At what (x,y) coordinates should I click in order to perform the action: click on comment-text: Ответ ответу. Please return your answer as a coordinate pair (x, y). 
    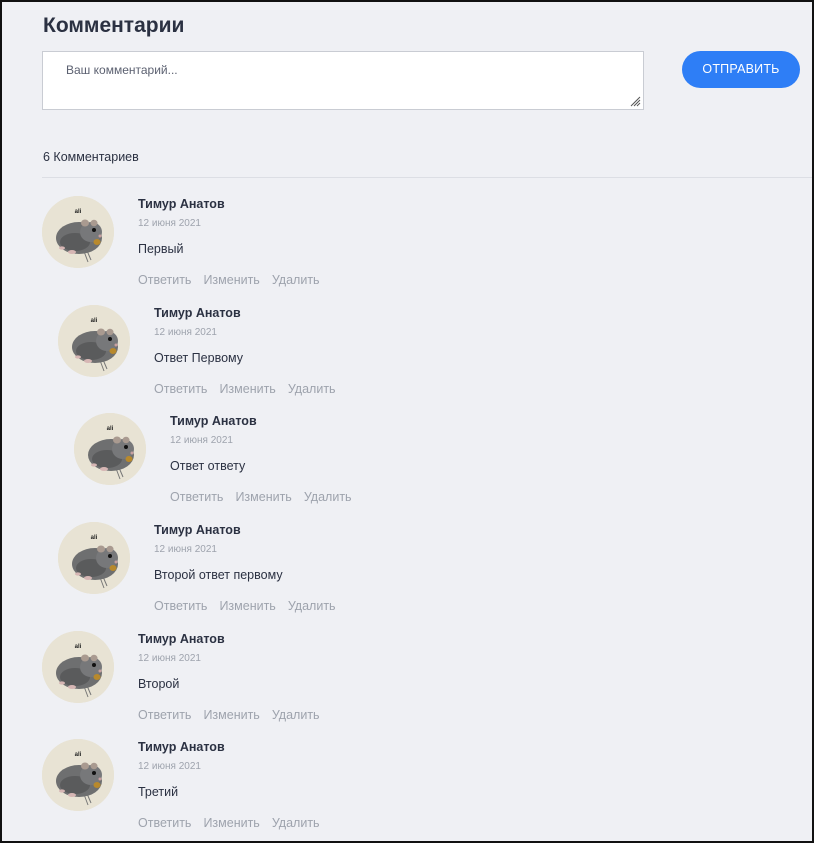
    Looking at the image, I should click on (208, 466).